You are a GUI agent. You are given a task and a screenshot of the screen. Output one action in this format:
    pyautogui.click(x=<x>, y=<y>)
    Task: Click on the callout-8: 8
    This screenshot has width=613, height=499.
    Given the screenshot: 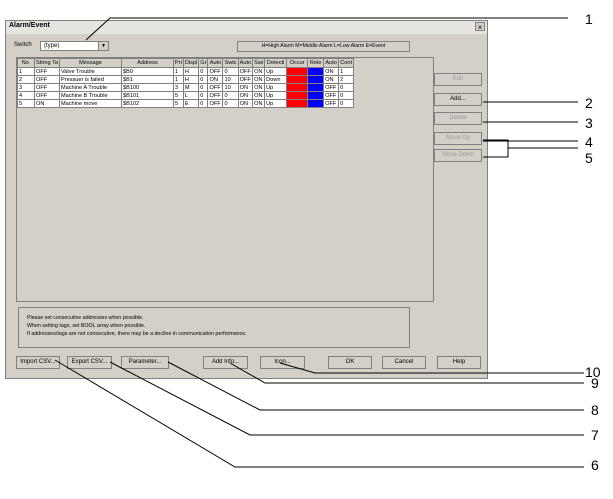 What is the action you would take?
    pyautogui.click(x=595, y=410)
    